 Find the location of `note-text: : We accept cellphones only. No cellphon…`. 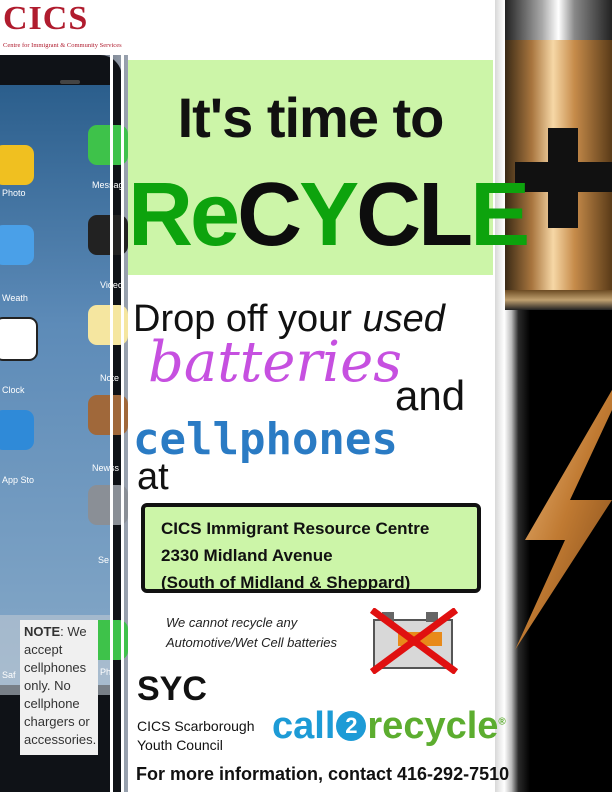

note-text: : We accept cellphones only. No cellphon… is located at coordinates (60, 685).